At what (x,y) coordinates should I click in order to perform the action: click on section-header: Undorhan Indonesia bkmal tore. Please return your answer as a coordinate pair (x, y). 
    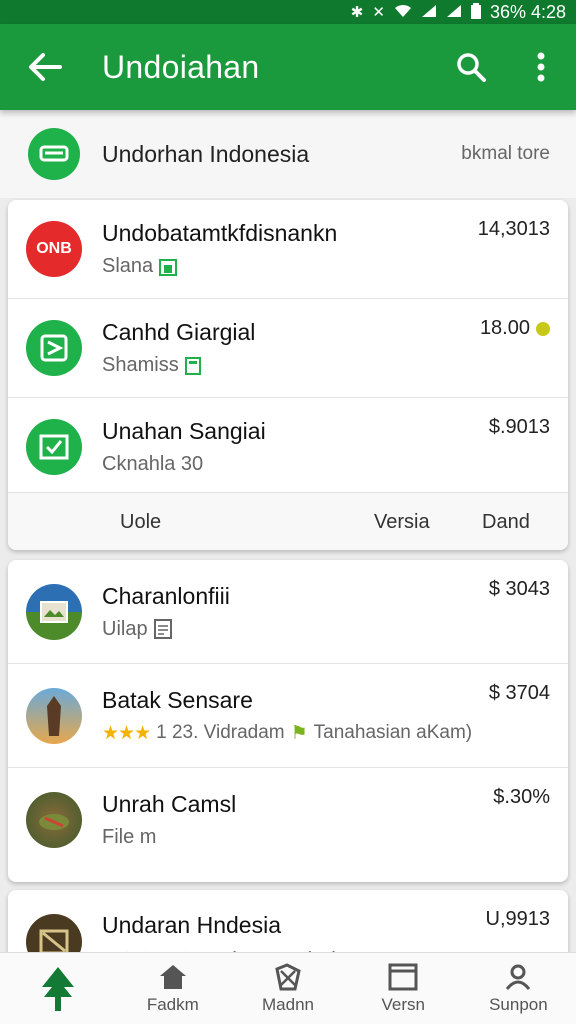
    Looking at the image, I should click on (288, 154).